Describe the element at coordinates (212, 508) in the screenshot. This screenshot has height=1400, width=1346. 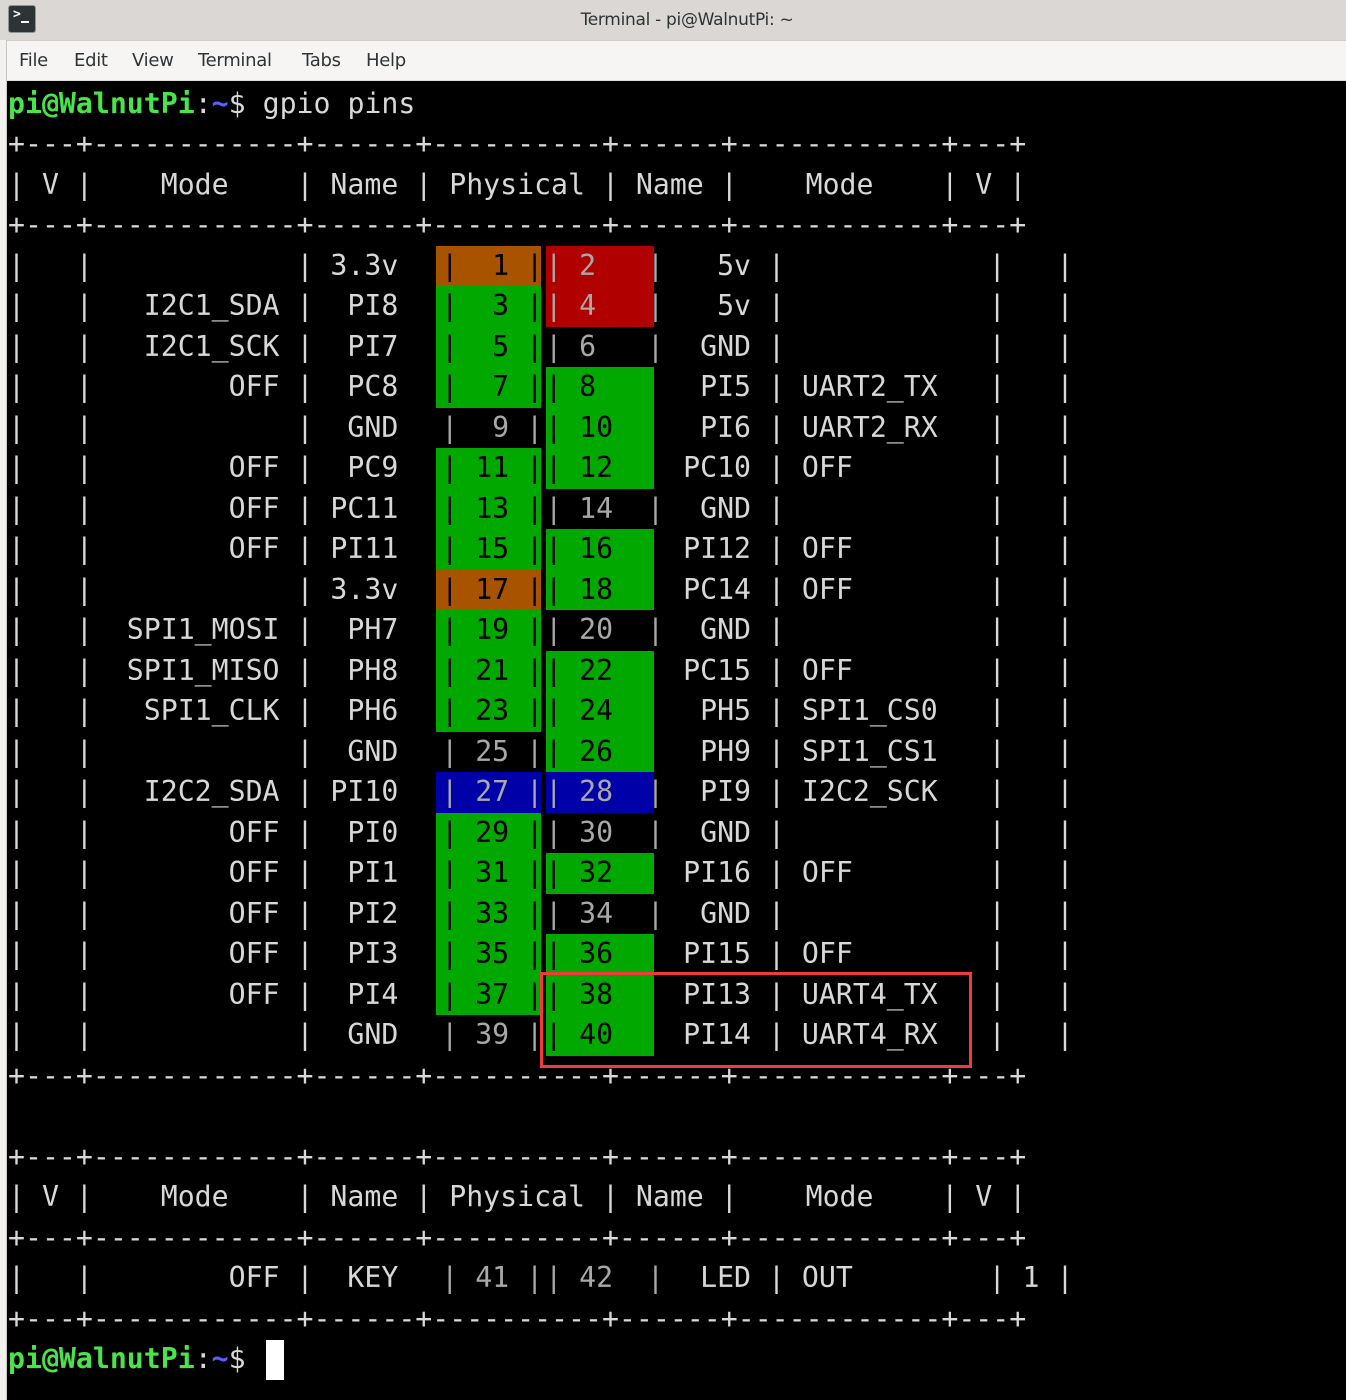
I see `row-left-text: | | OFF | PC11` at that location.